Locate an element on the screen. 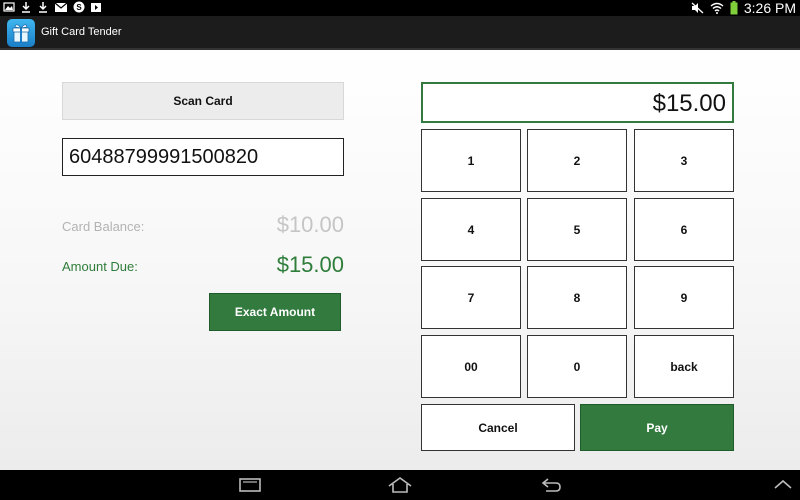 Image resolution: width=800 pixels, height=500 pixels. app-title: Gift Card Tender is located at coordinates (81, 32).